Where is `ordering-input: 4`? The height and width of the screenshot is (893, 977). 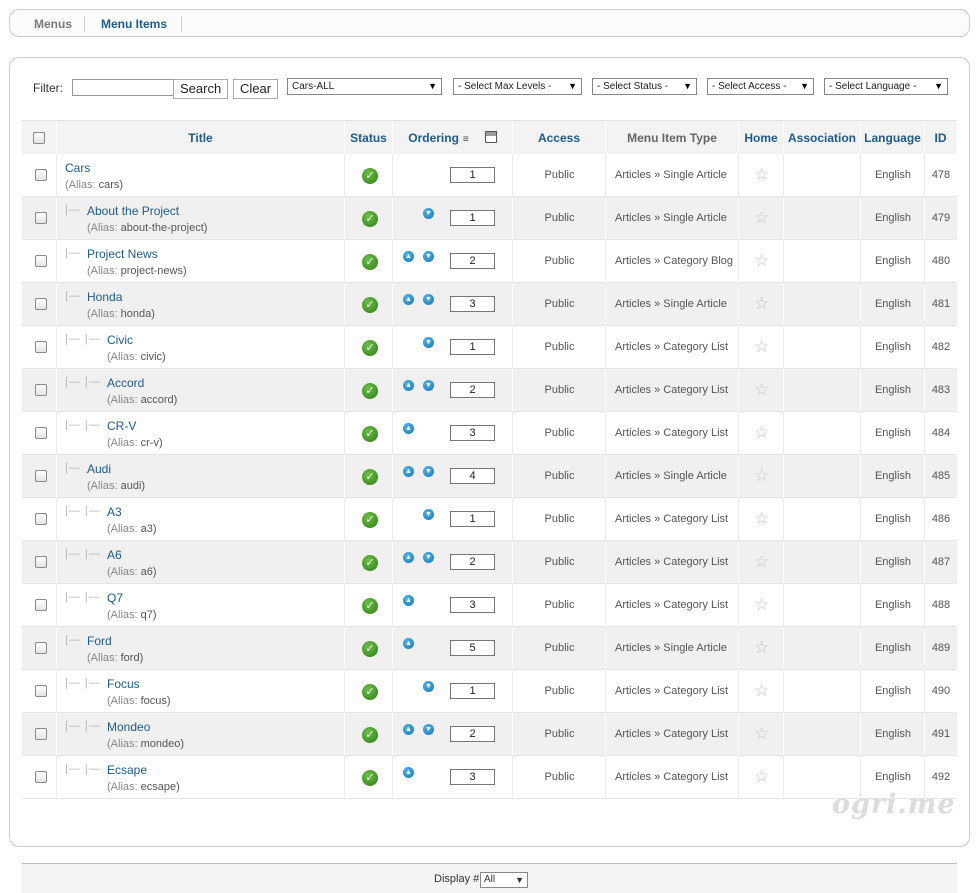 ordering-input: 4 is located at coordinates (472, 476).